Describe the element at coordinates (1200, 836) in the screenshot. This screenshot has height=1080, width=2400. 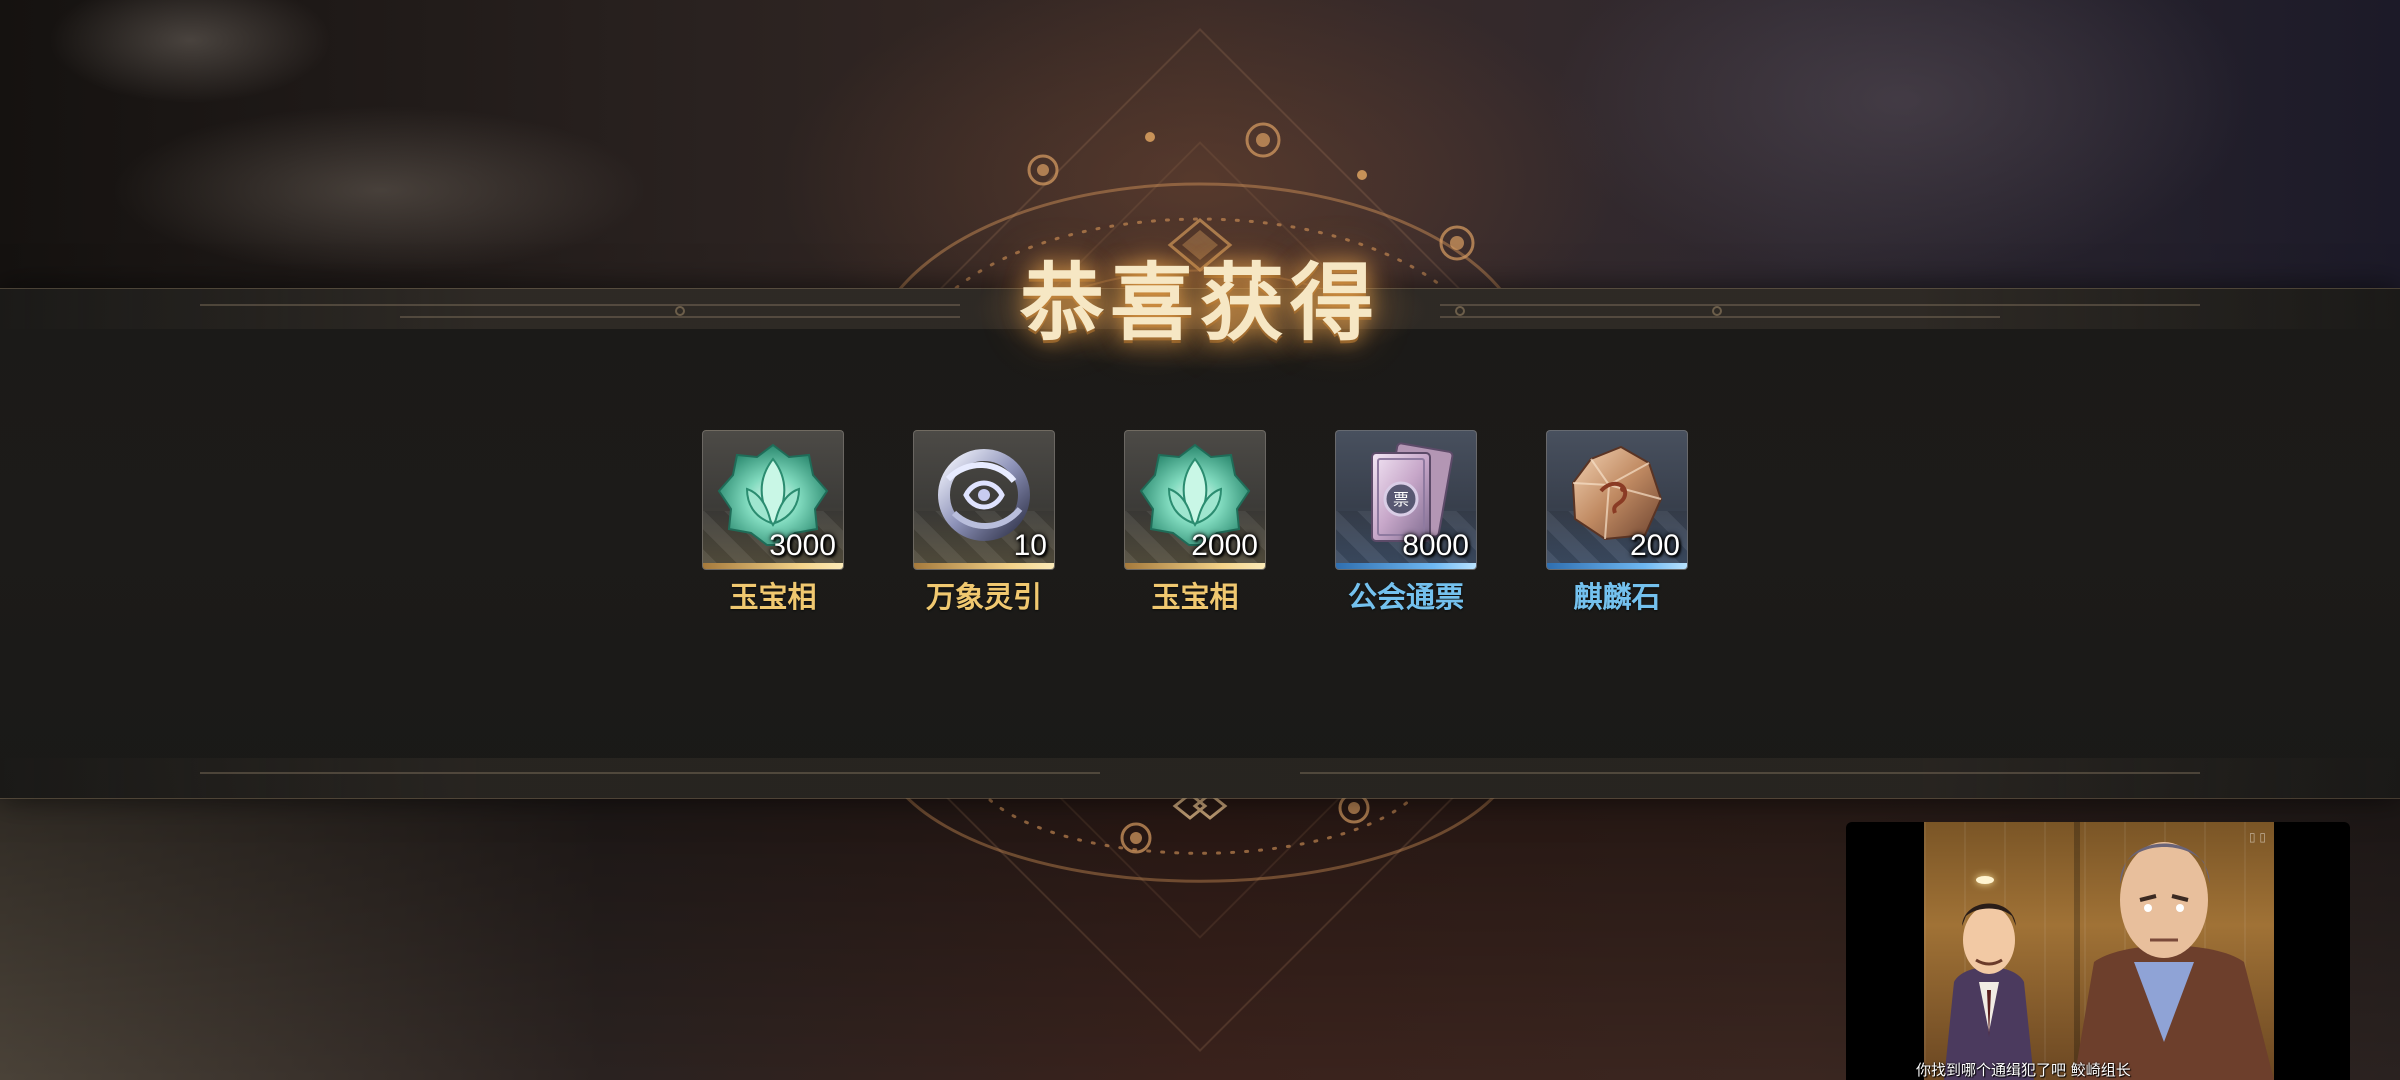
I see `bottom-arc-ornament` at that location.